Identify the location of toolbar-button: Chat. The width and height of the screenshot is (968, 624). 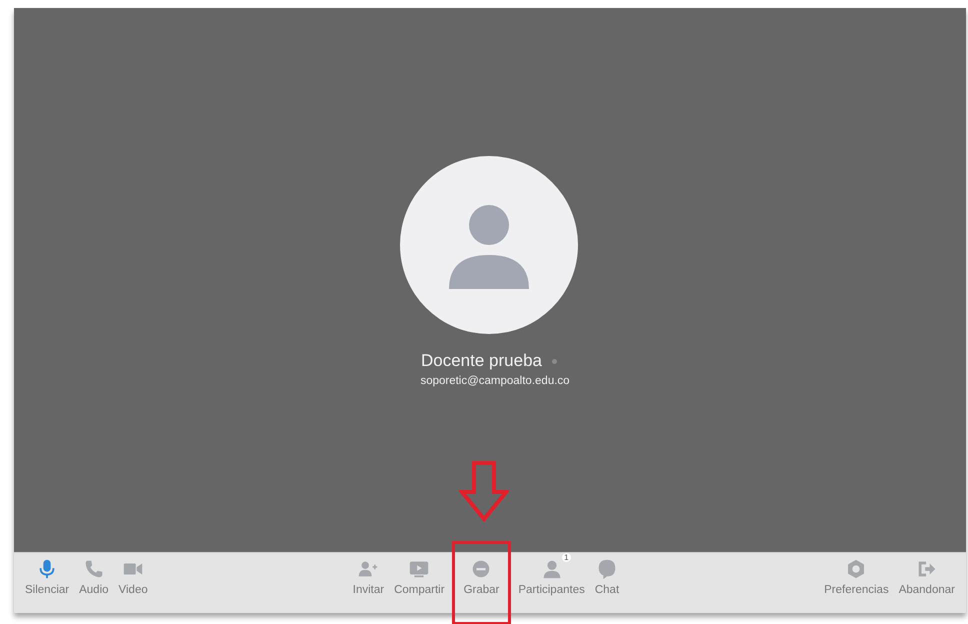
(607, 583).